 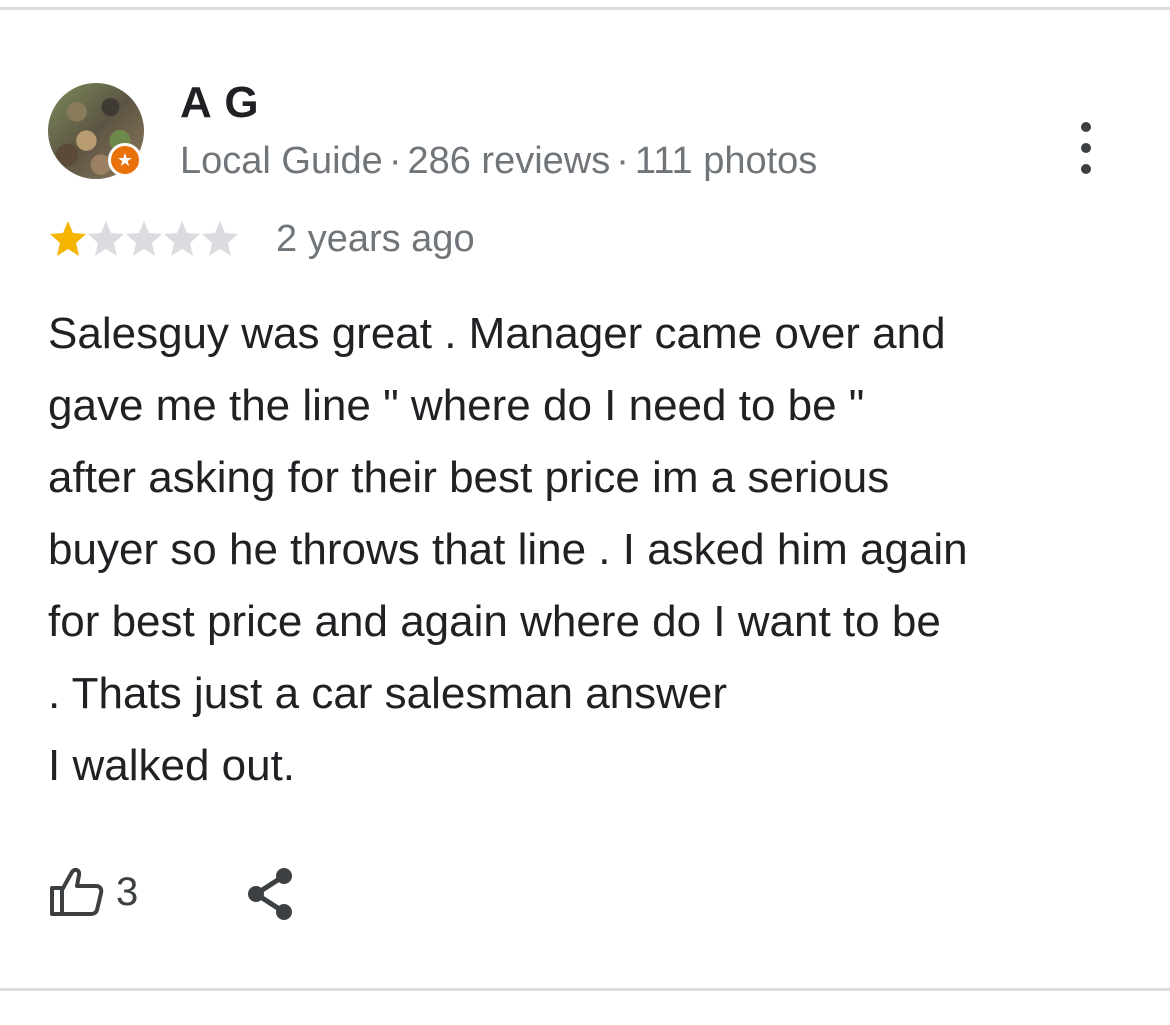 What do you see at coordinates (281, 161) in the screenshot?
I see `reviewer-level: Local Guide` at bounding box center [281, 161].